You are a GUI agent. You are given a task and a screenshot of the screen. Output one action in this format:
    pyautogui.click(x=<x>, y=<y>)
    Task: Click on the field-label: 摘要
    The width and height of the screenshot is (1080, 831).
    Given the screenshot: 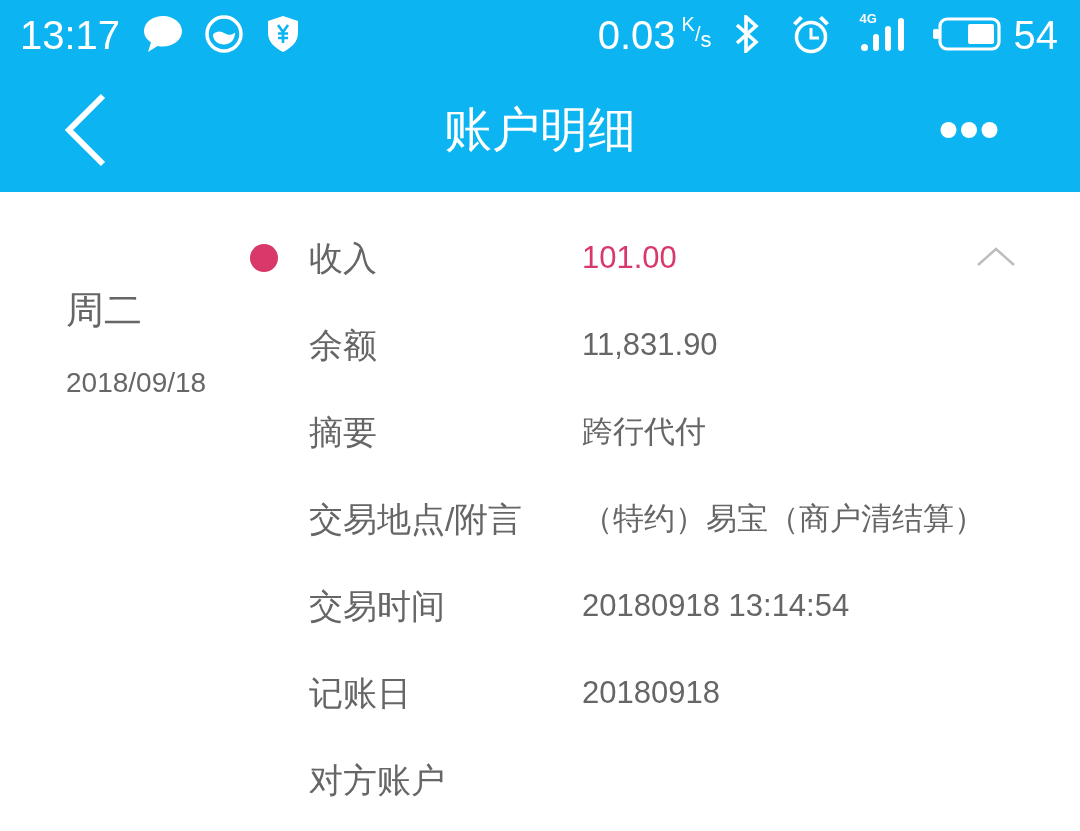 What is the action you would take?
    pyautogui.click(x=343, y=431)
    